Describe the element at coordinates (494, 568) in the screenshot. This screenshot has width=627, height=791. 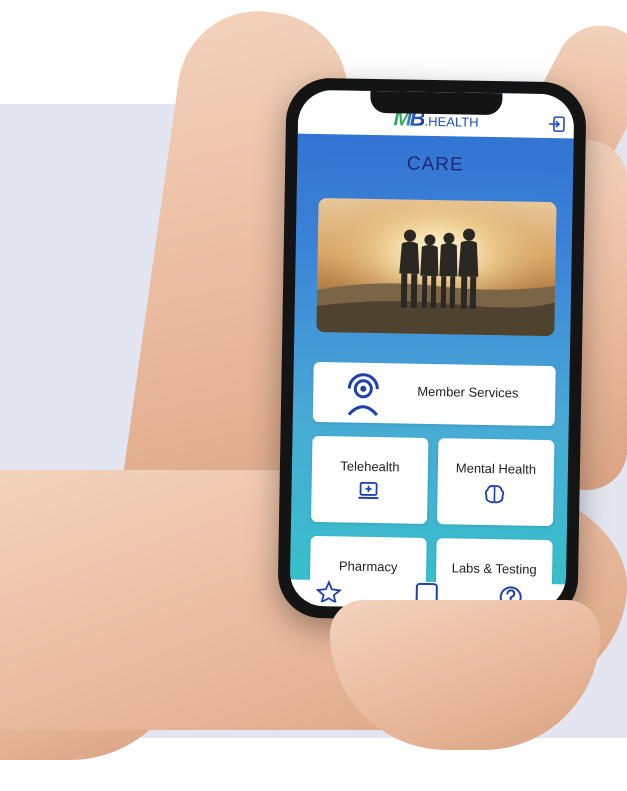
I see `labs-testing-label: Labs & Testing` at that location.